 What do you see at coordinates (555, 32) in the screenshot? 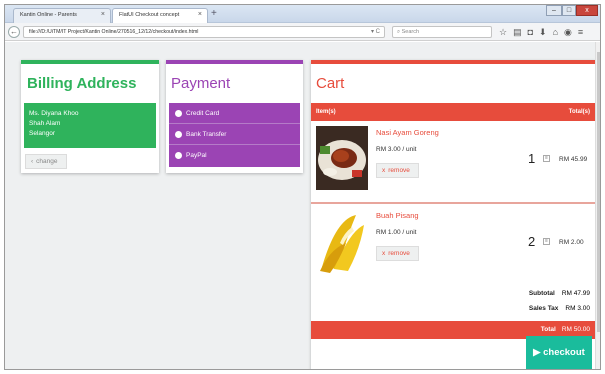
I see `home-icon: ⌂` at bounding box center [555, 32].